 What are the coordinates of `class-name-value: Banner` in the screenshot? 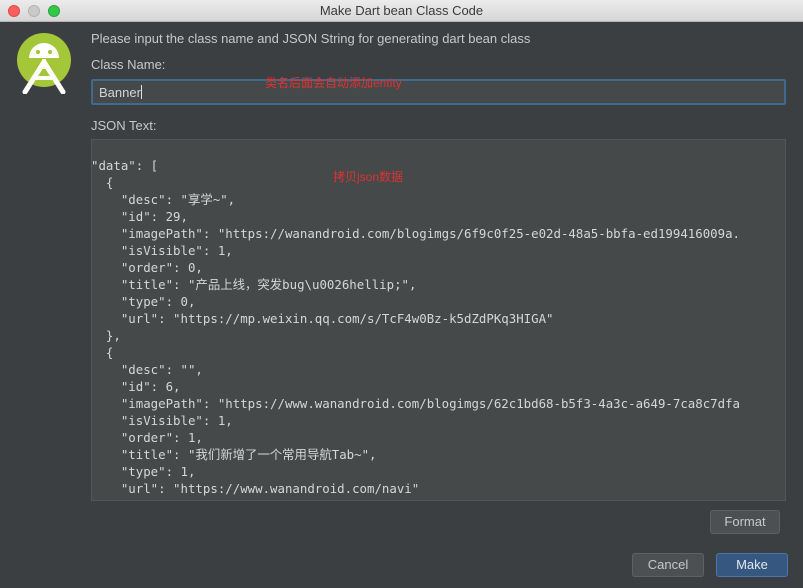 It's located at (120, 92).